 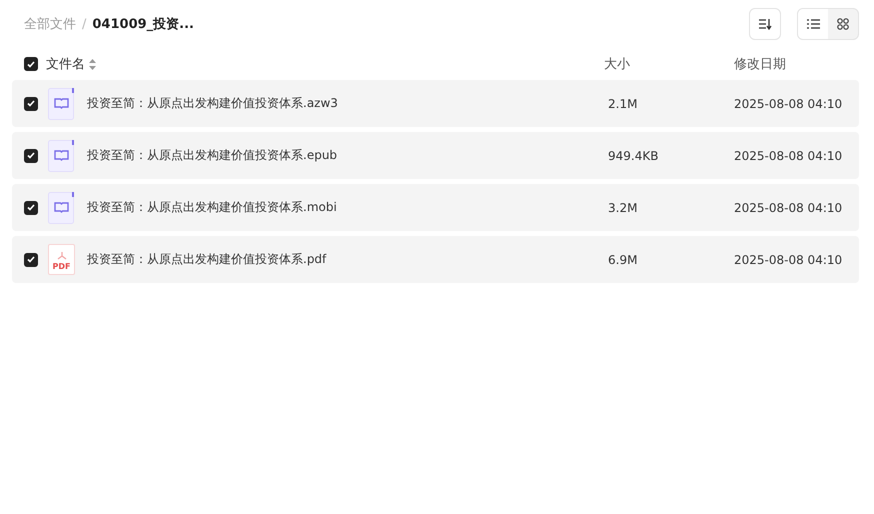 What do you see at coordinates (212, 103) in the screenshot?
I see `file-name: 投资至简：从原点出发构建价值投资体系.azw3` at bounding box center [212, 103].